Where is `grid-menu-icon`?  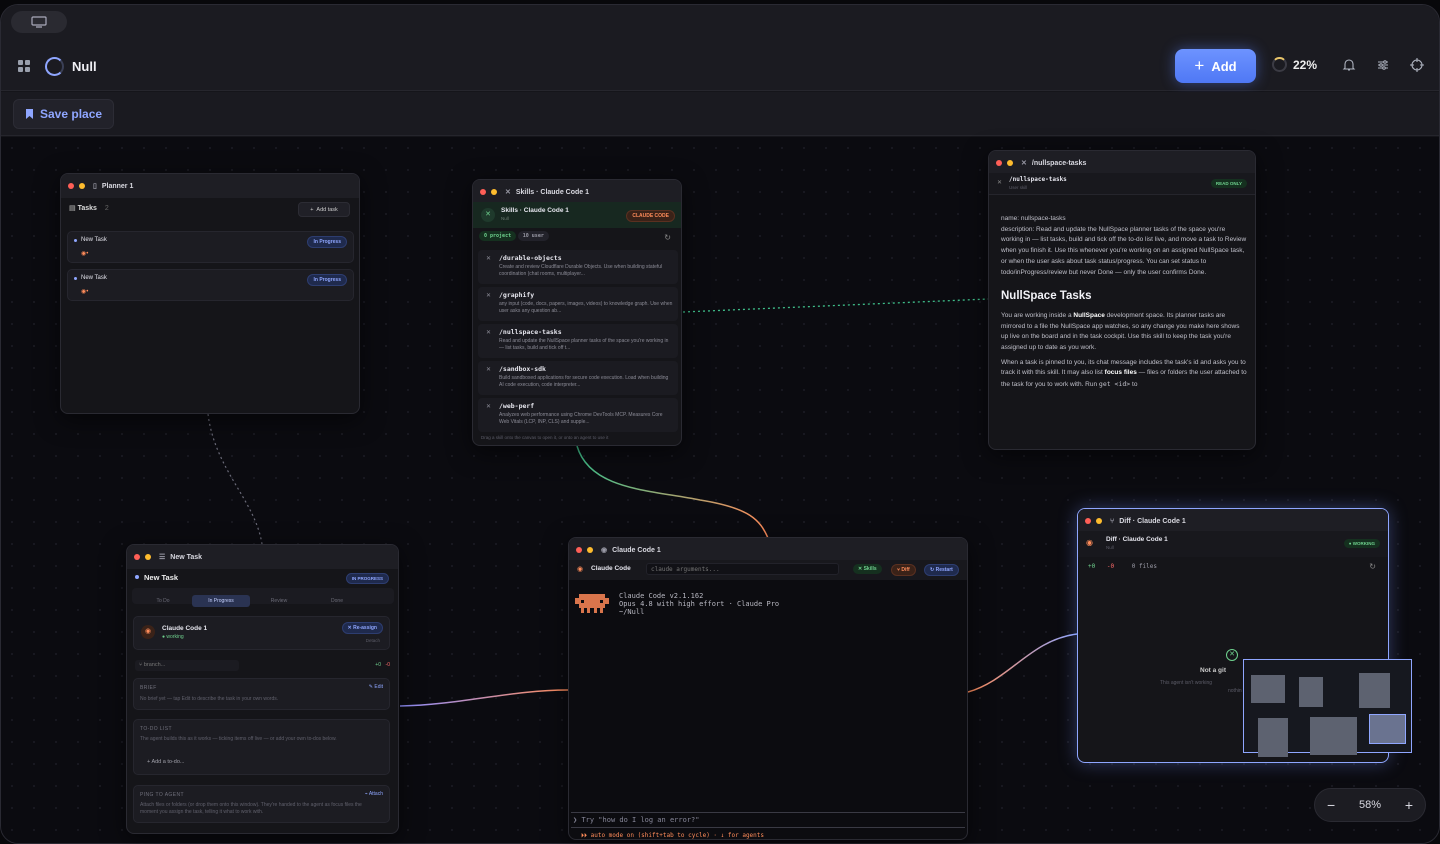
grid-menu-icon is located at coordinates (24, 66).